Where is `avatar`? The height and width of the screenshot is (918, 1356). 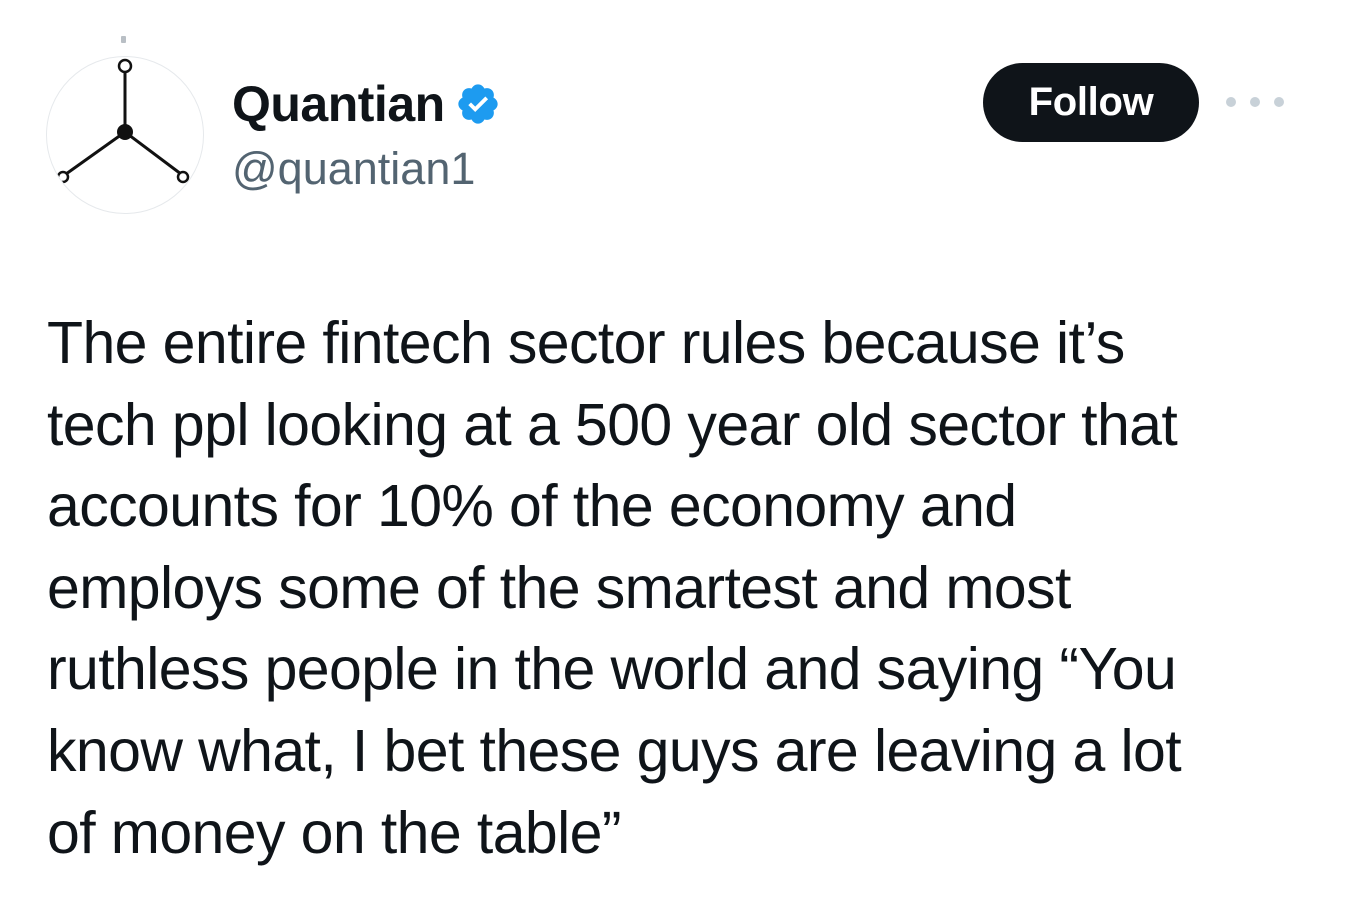 avatar is located at coordinates (125, 135).